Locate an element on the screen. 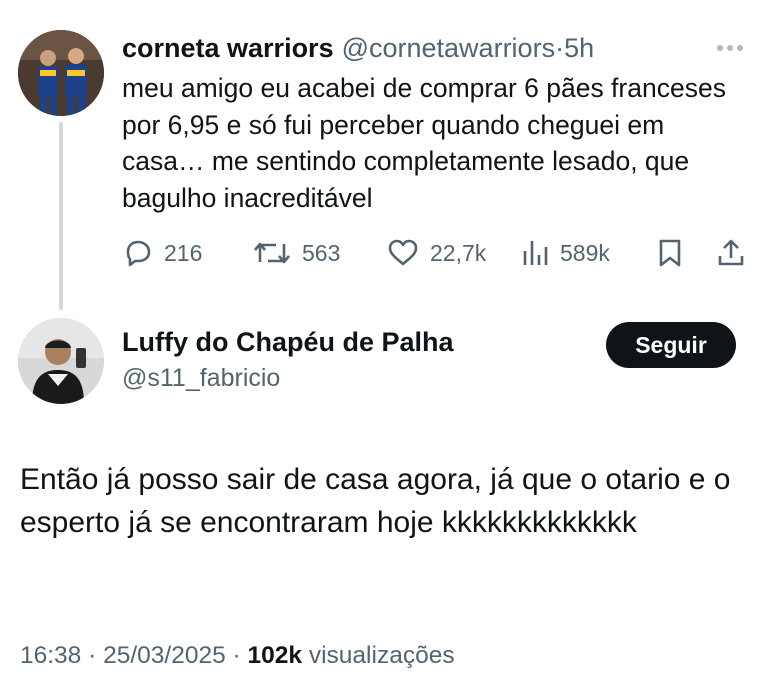 This screenshot has width=768, height=680. like-button: 22,7k is located at coordinates (436, 253).